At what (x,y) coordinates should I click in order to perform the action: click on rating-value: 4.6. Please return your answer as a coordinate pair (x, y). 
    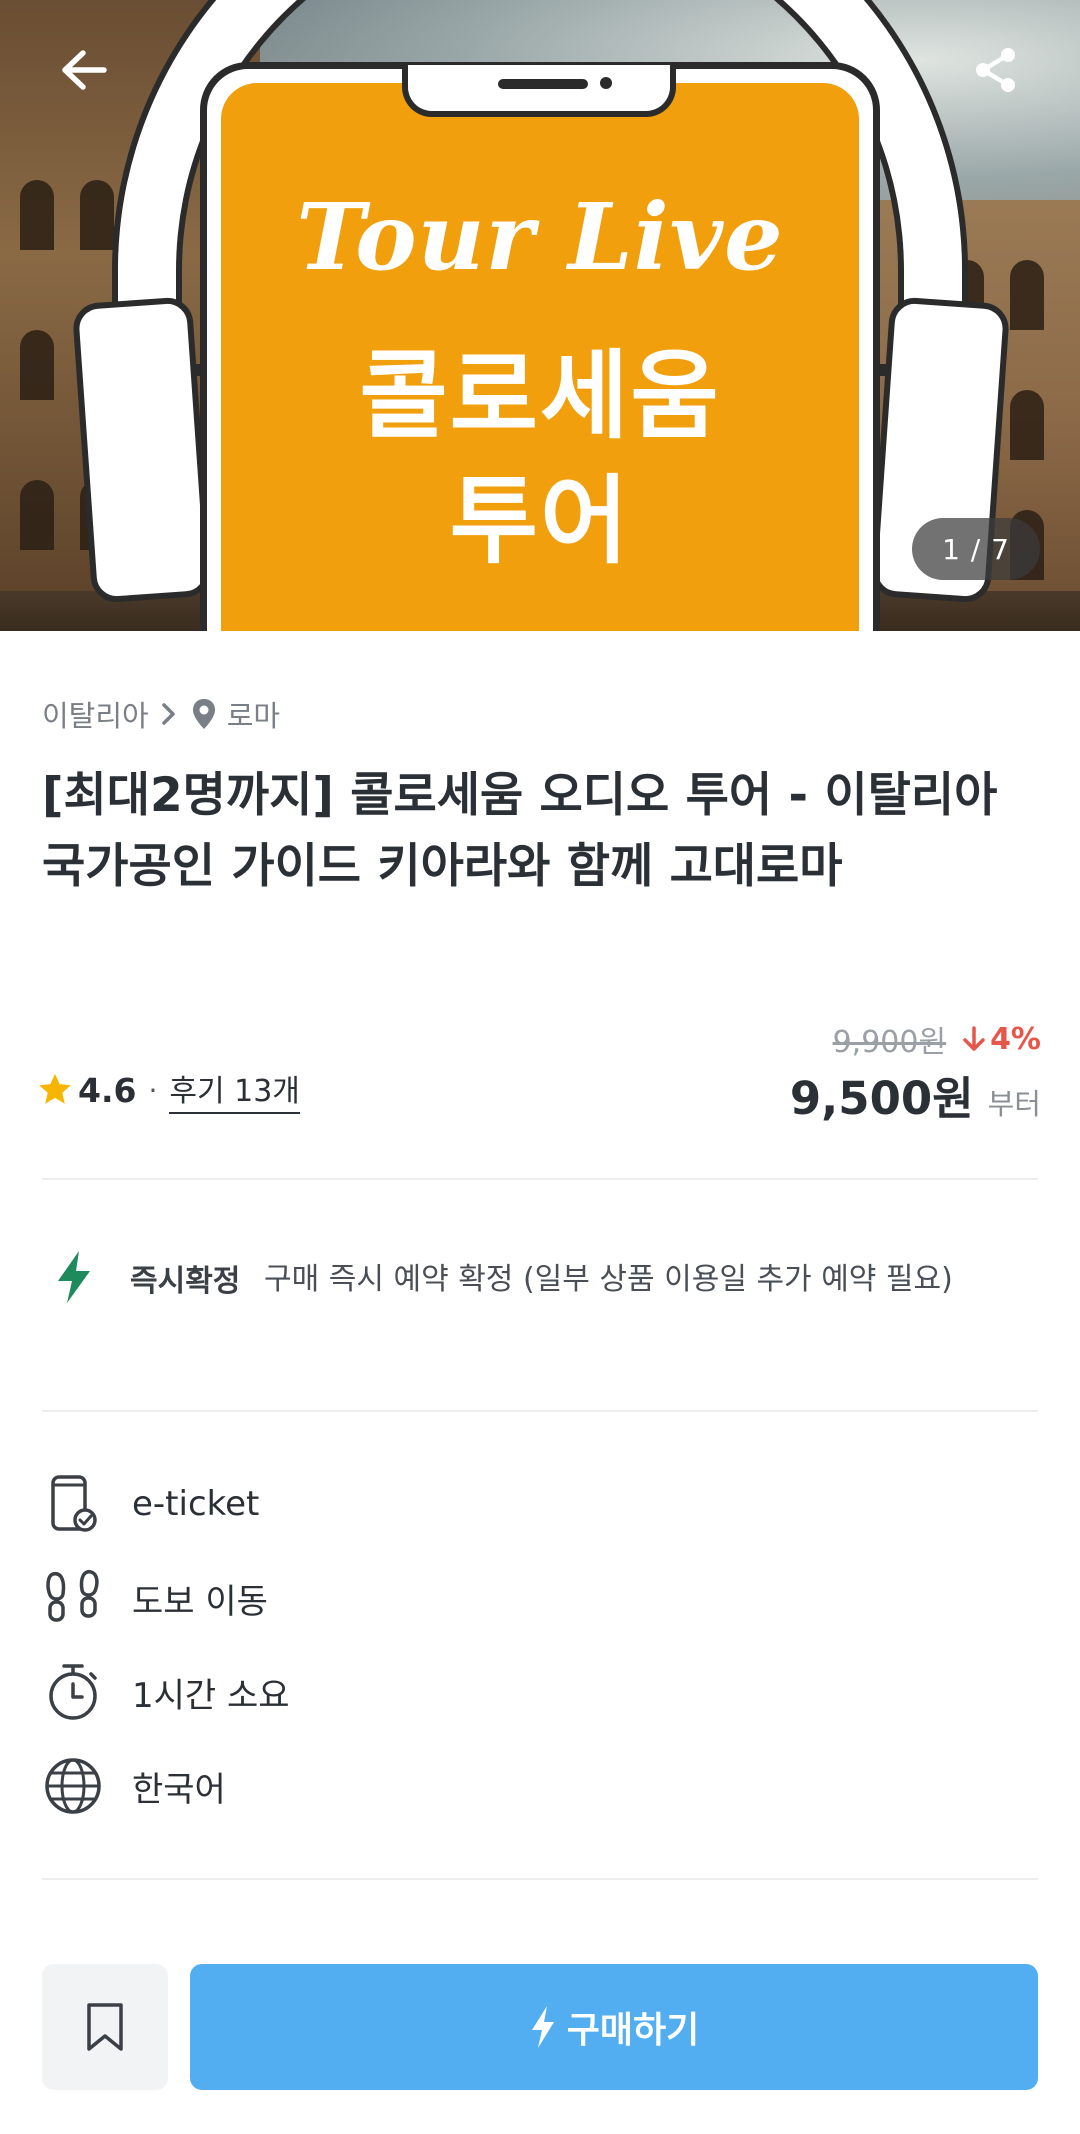
    Looking at the image, I should click on (107, 1090).